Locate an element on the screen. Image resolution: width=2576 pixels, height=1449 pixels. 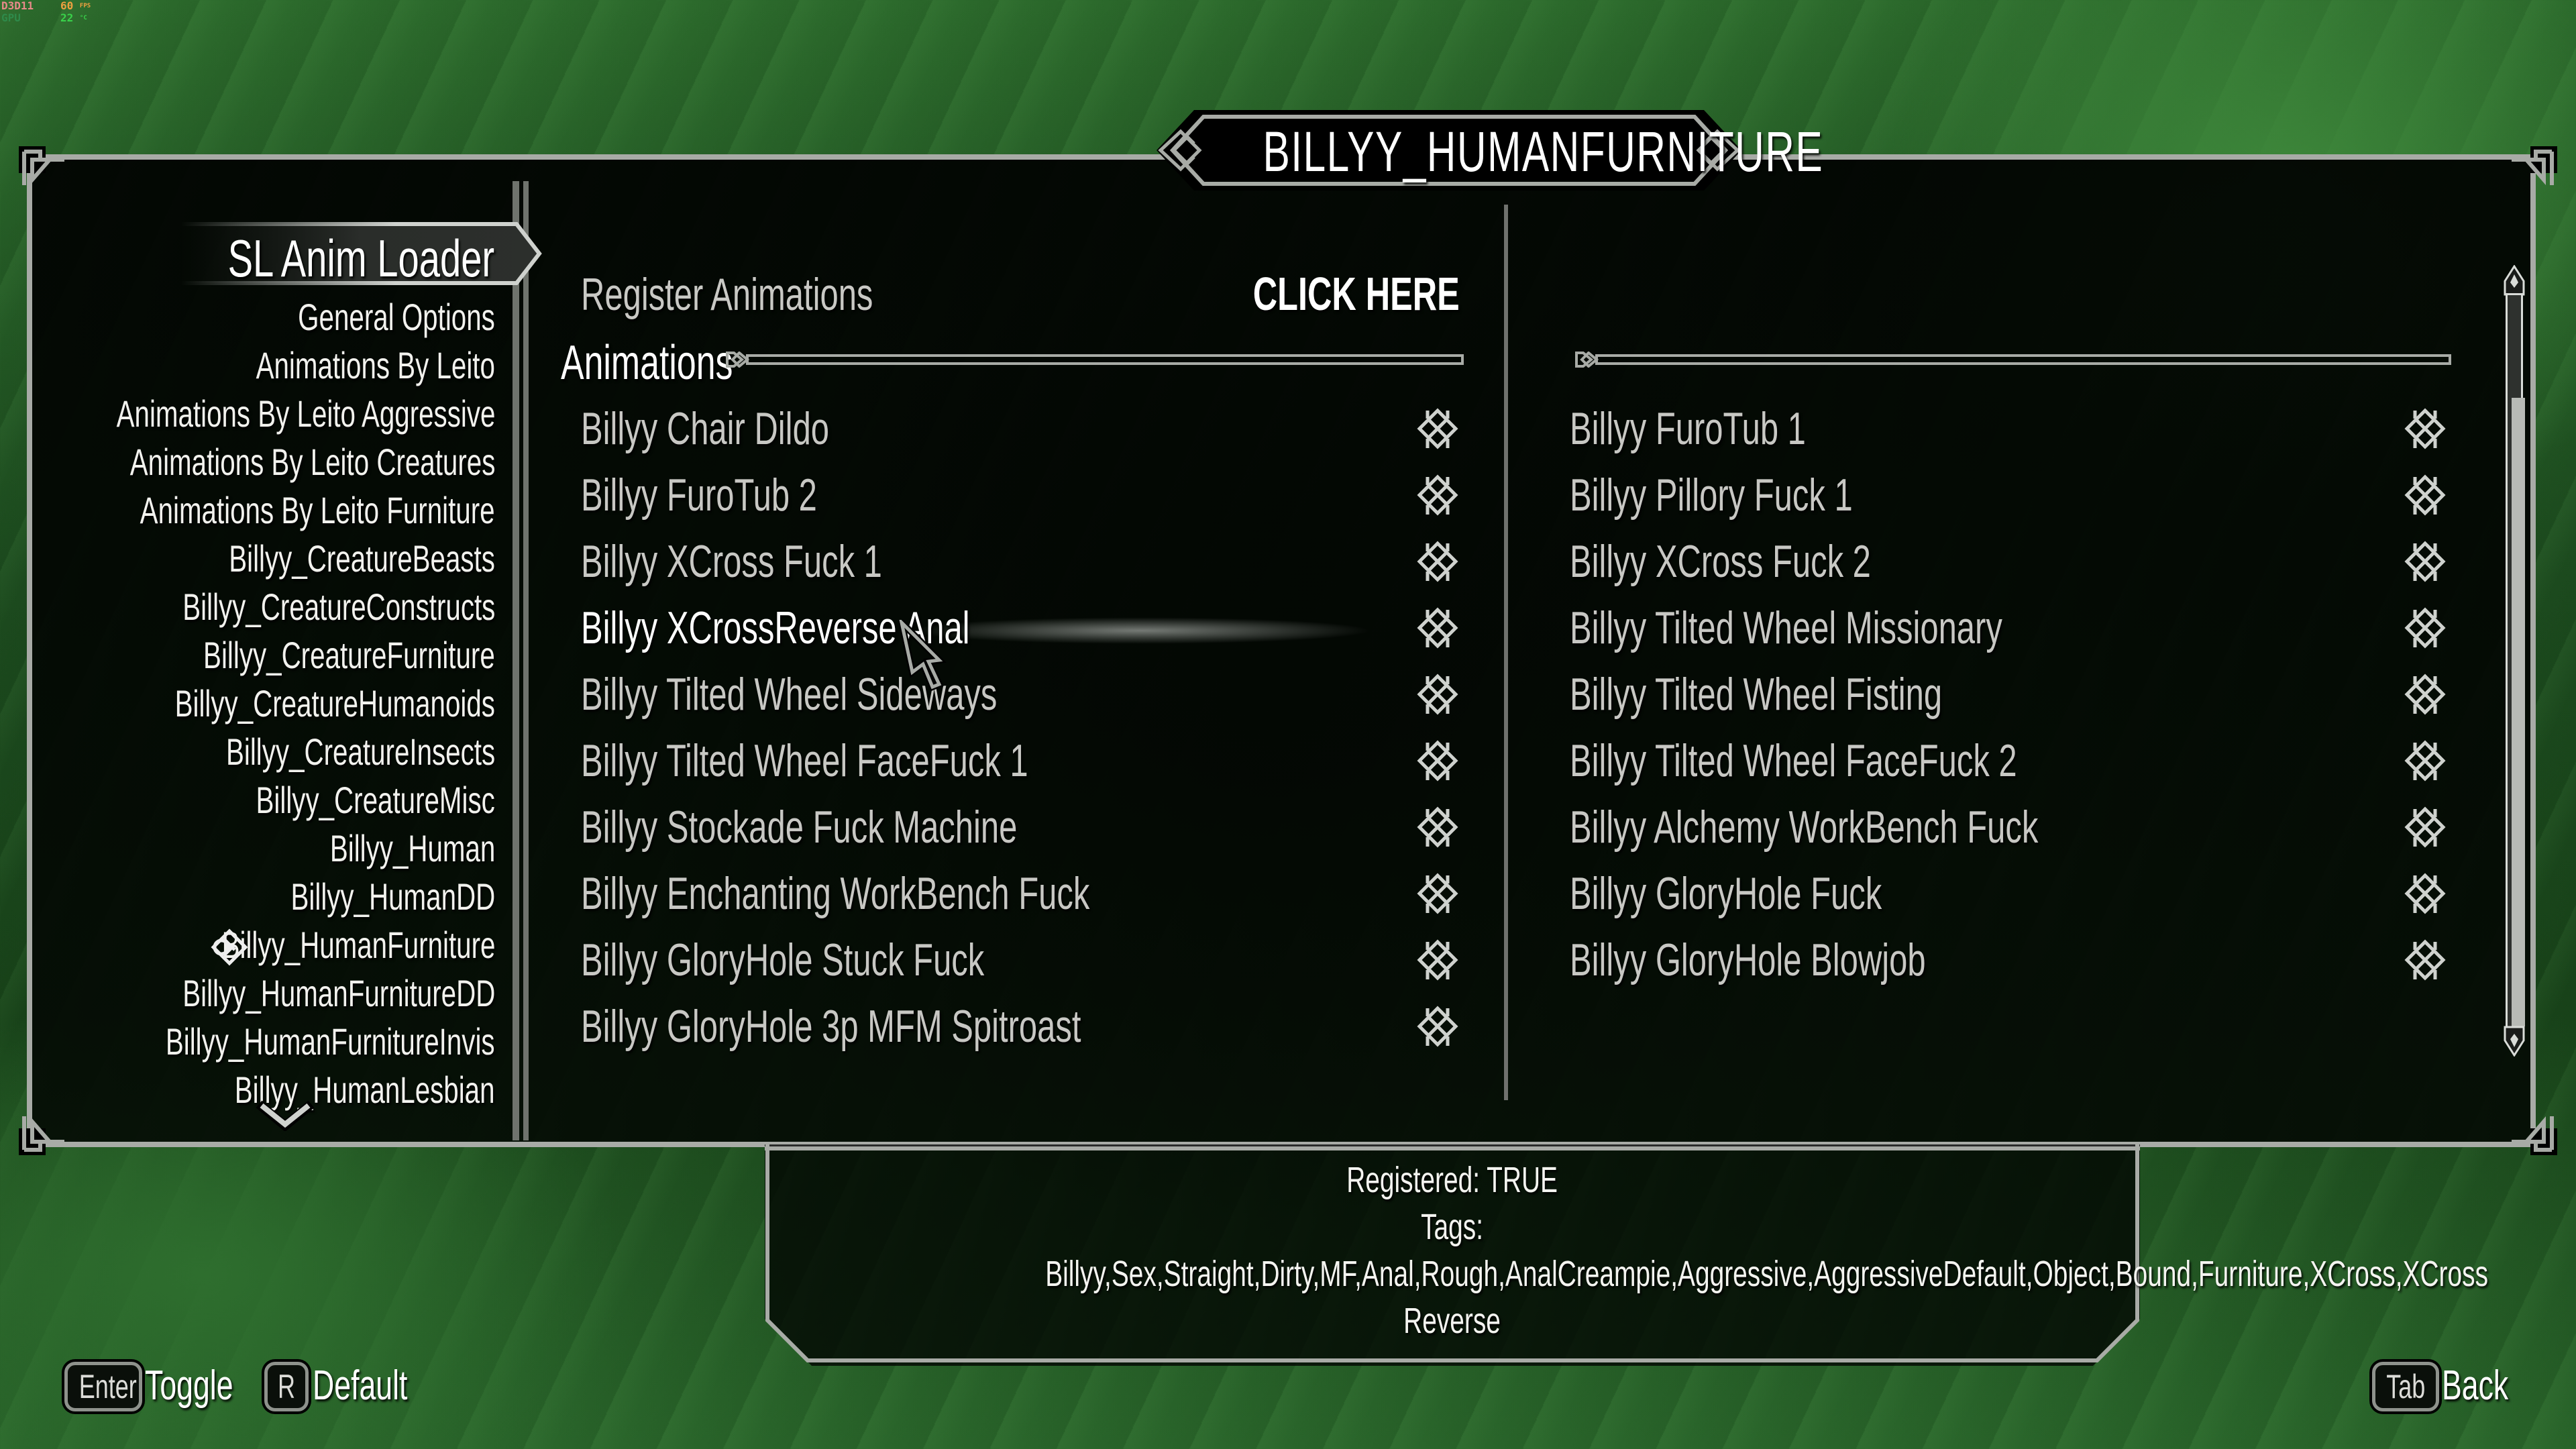
sidebar-item-label: Billyy_CreatureBeasts is located at coordinates (362, 558).